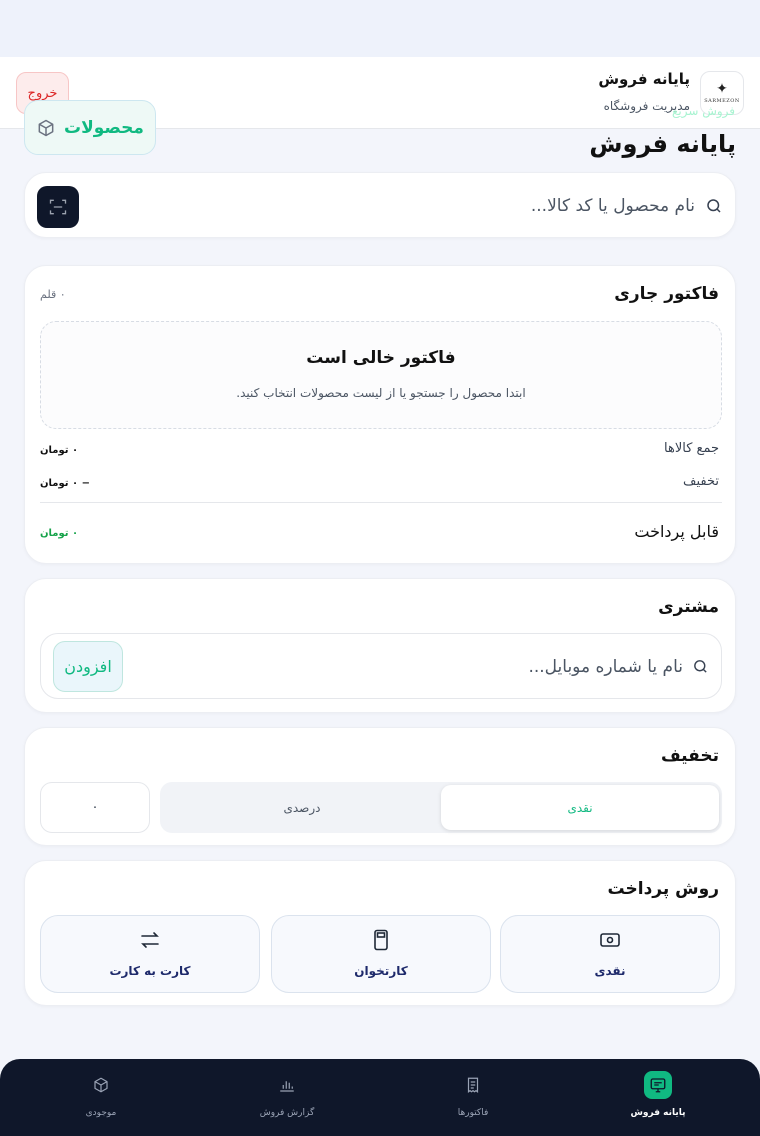 Image resolution: width=760 pixels, height=1136 pixels. I want to click on item-count: ۰ قلم, so click(53, 294).